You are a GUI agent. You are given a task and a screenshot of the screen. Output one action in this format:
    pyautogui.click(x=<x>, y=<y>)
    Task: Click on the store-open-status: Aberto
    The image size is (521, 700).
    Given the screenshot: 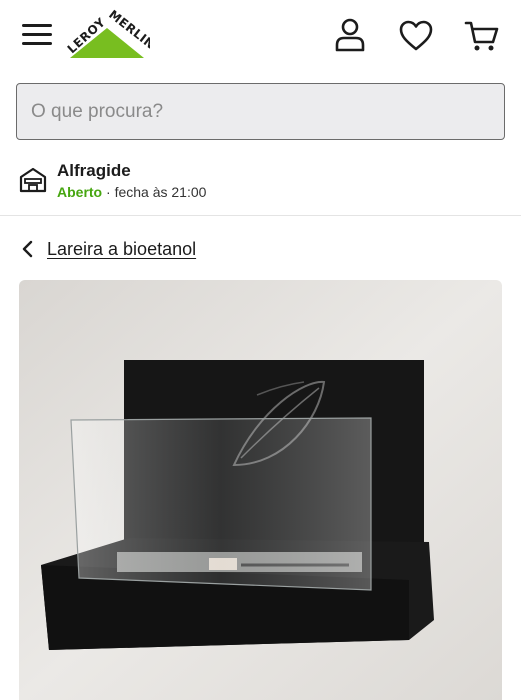 What is the action you would take?
    pyautogui.click(x=80, y=192)
    